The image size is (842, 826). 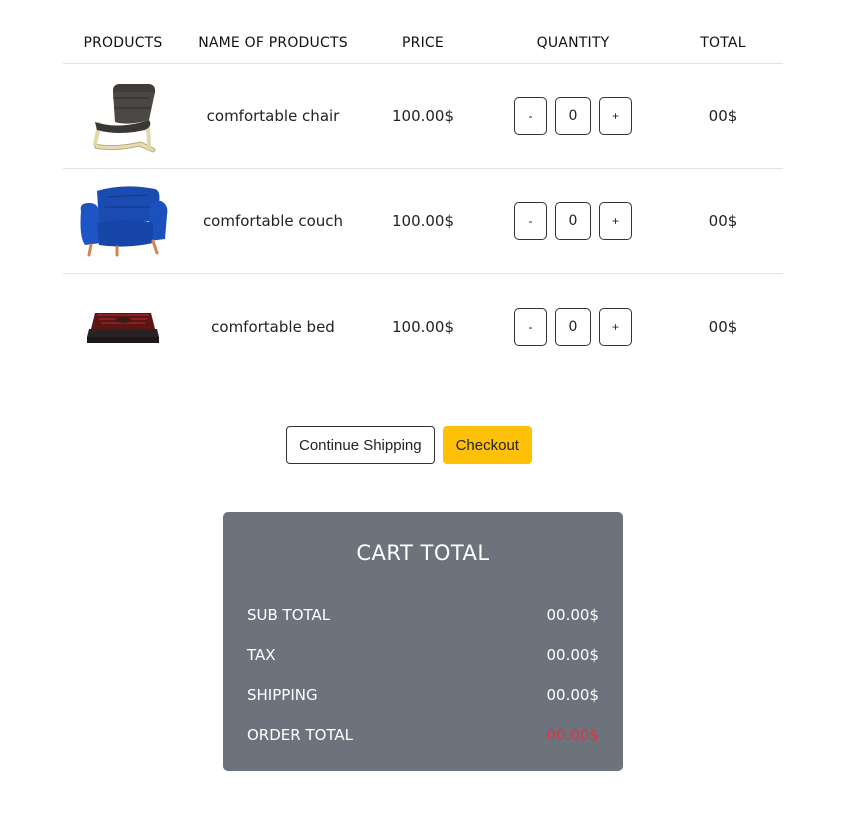 What do you see at coordinates (300, 735) in the screenshot?
I see `order-total-label: ORDER TOTAL` at bounding box center [300, 735].